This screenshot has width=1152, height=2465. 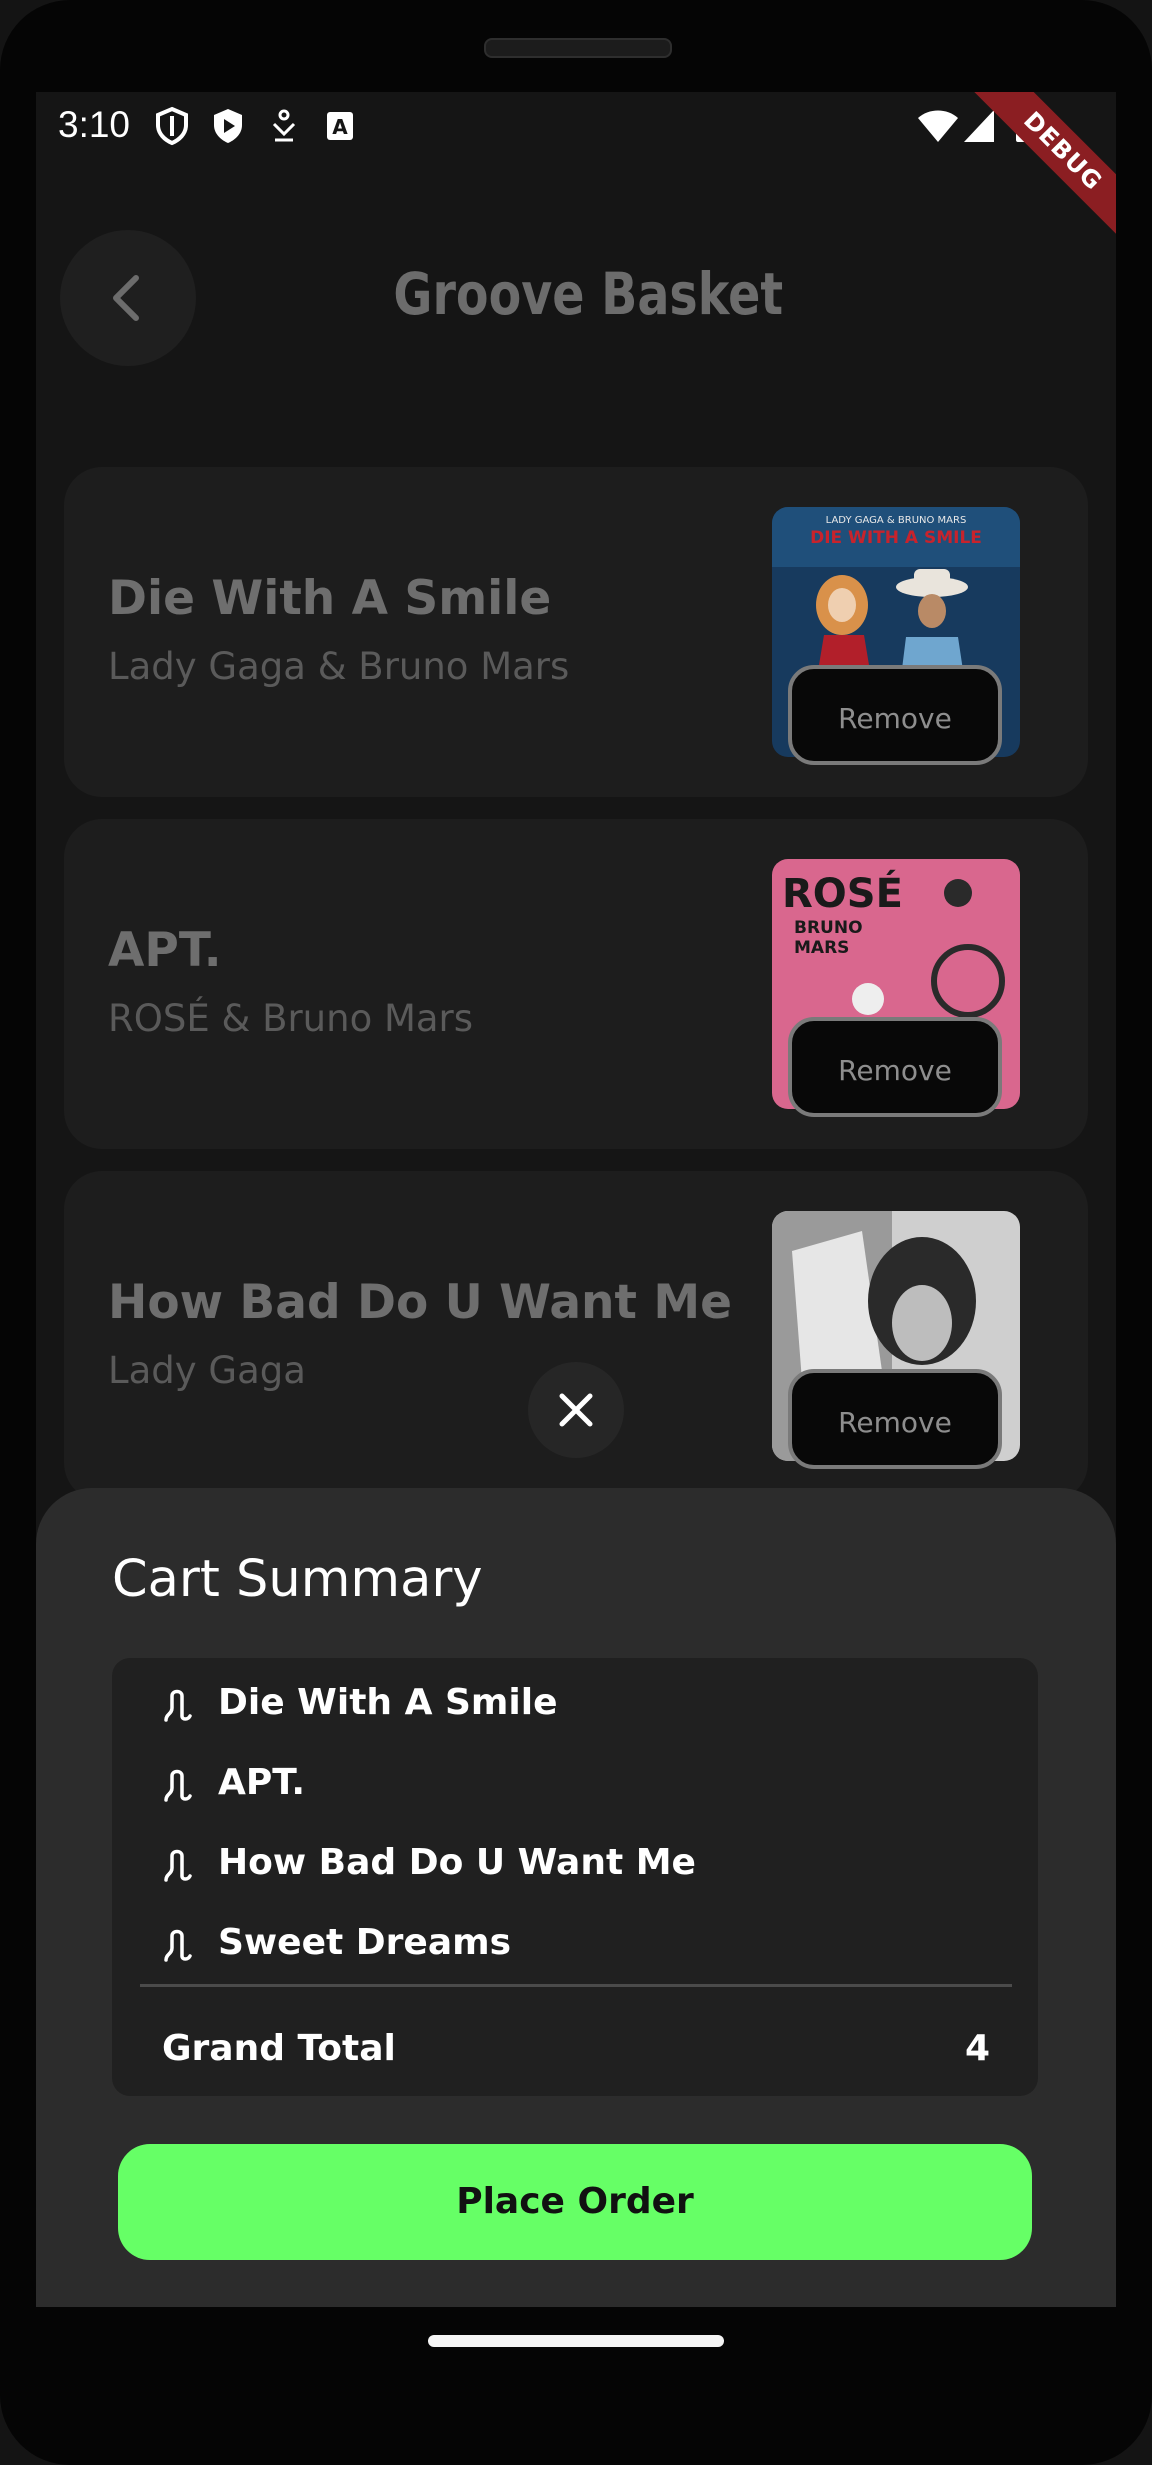 What do you see at coordinates (576, 1985) in the screenshot?
I see `summary-divider` at bounding box center [576, 1985].